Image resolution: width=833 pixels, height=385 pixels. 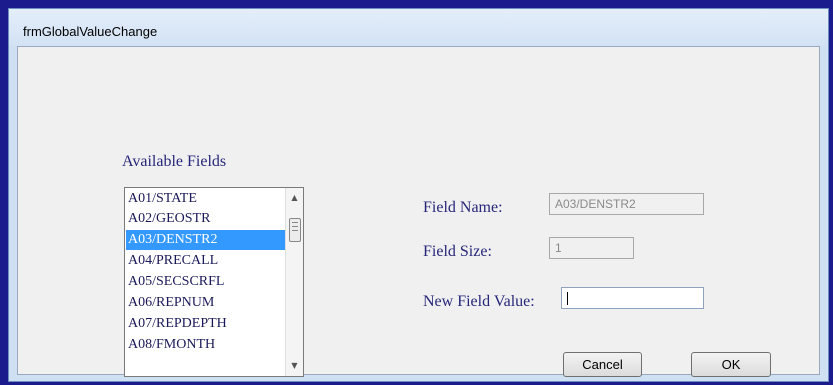 I want to click on field-name-label: Field Name:, so click(x=463, y=207).